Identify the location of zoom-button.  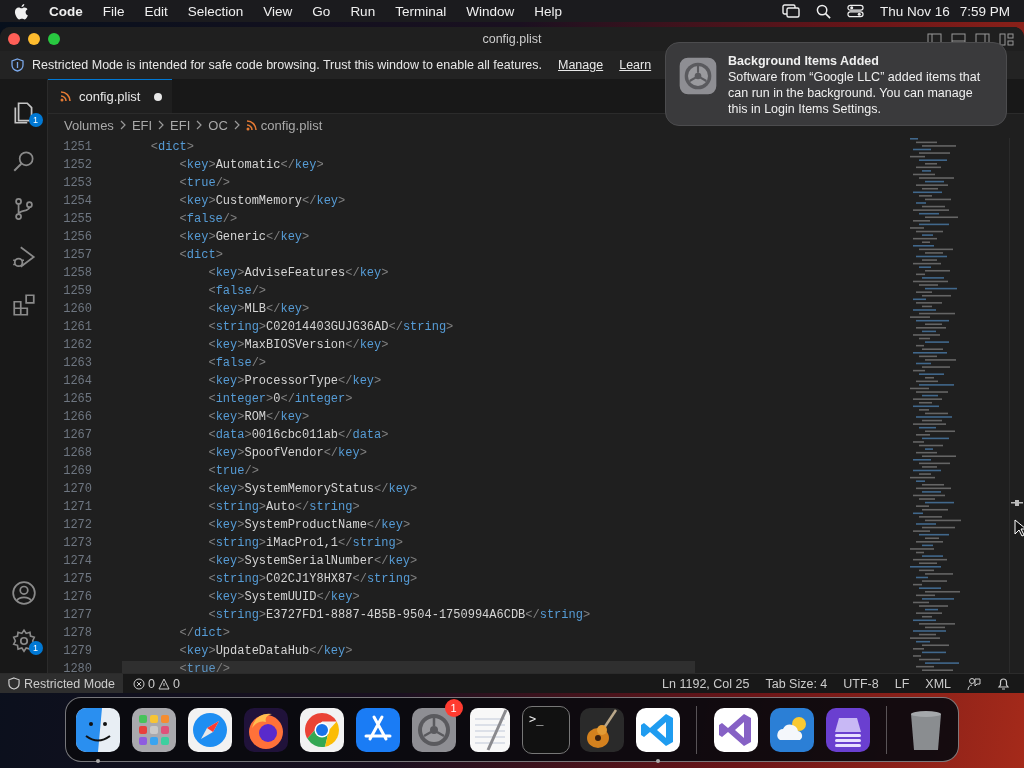
(54, 39).